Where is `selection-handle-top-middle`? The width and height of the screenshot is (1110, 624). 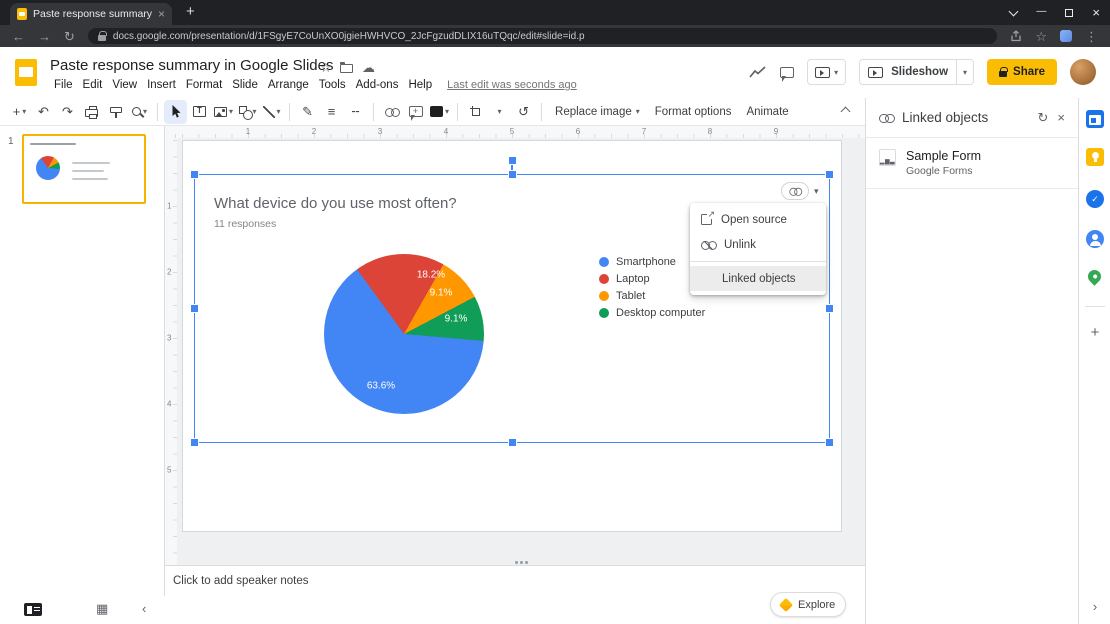
selection-handle-top-middle is located at coordinates (512, 174).